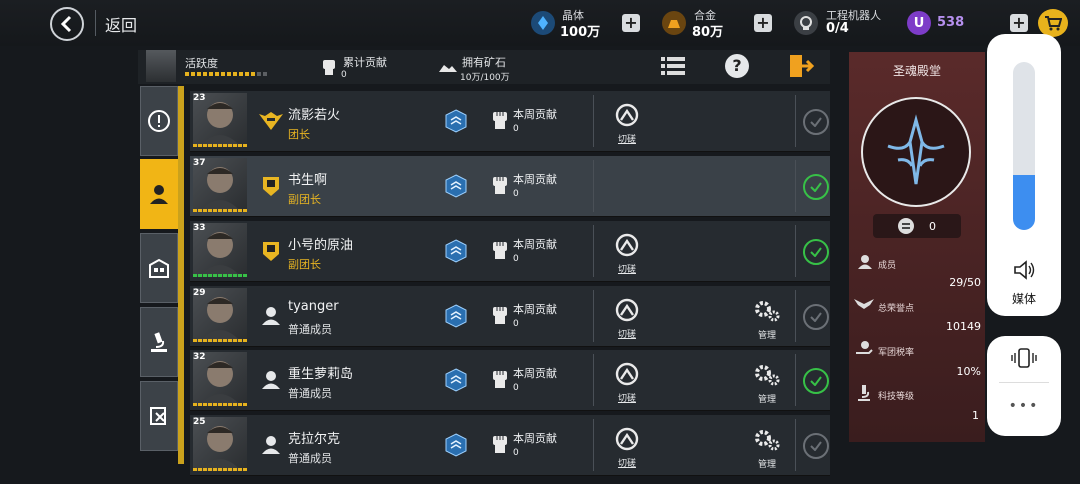  Describe the element at coordinates (837, 28) in the screenshot. I see `robot-value: 0/4` at that location.